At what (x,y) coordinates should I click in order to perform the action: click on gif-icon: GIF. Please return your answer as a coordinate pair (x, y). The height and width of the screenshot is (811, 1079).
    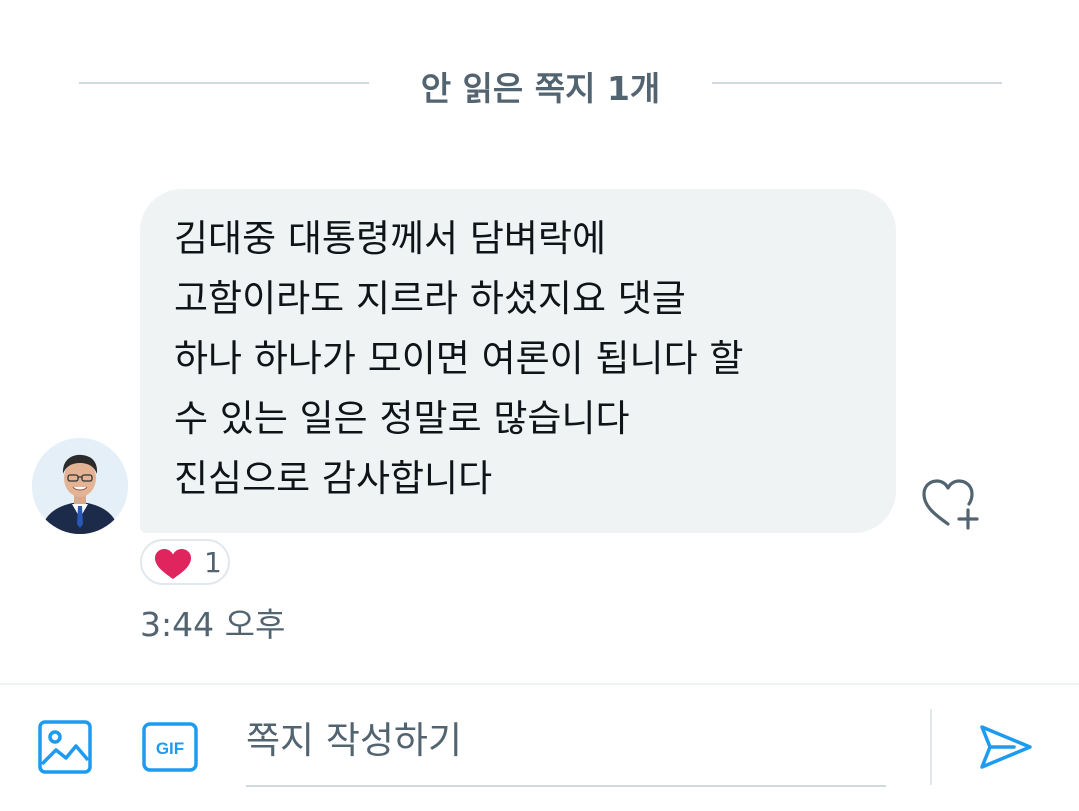
    Looking at the image, I should click on (170, 747).